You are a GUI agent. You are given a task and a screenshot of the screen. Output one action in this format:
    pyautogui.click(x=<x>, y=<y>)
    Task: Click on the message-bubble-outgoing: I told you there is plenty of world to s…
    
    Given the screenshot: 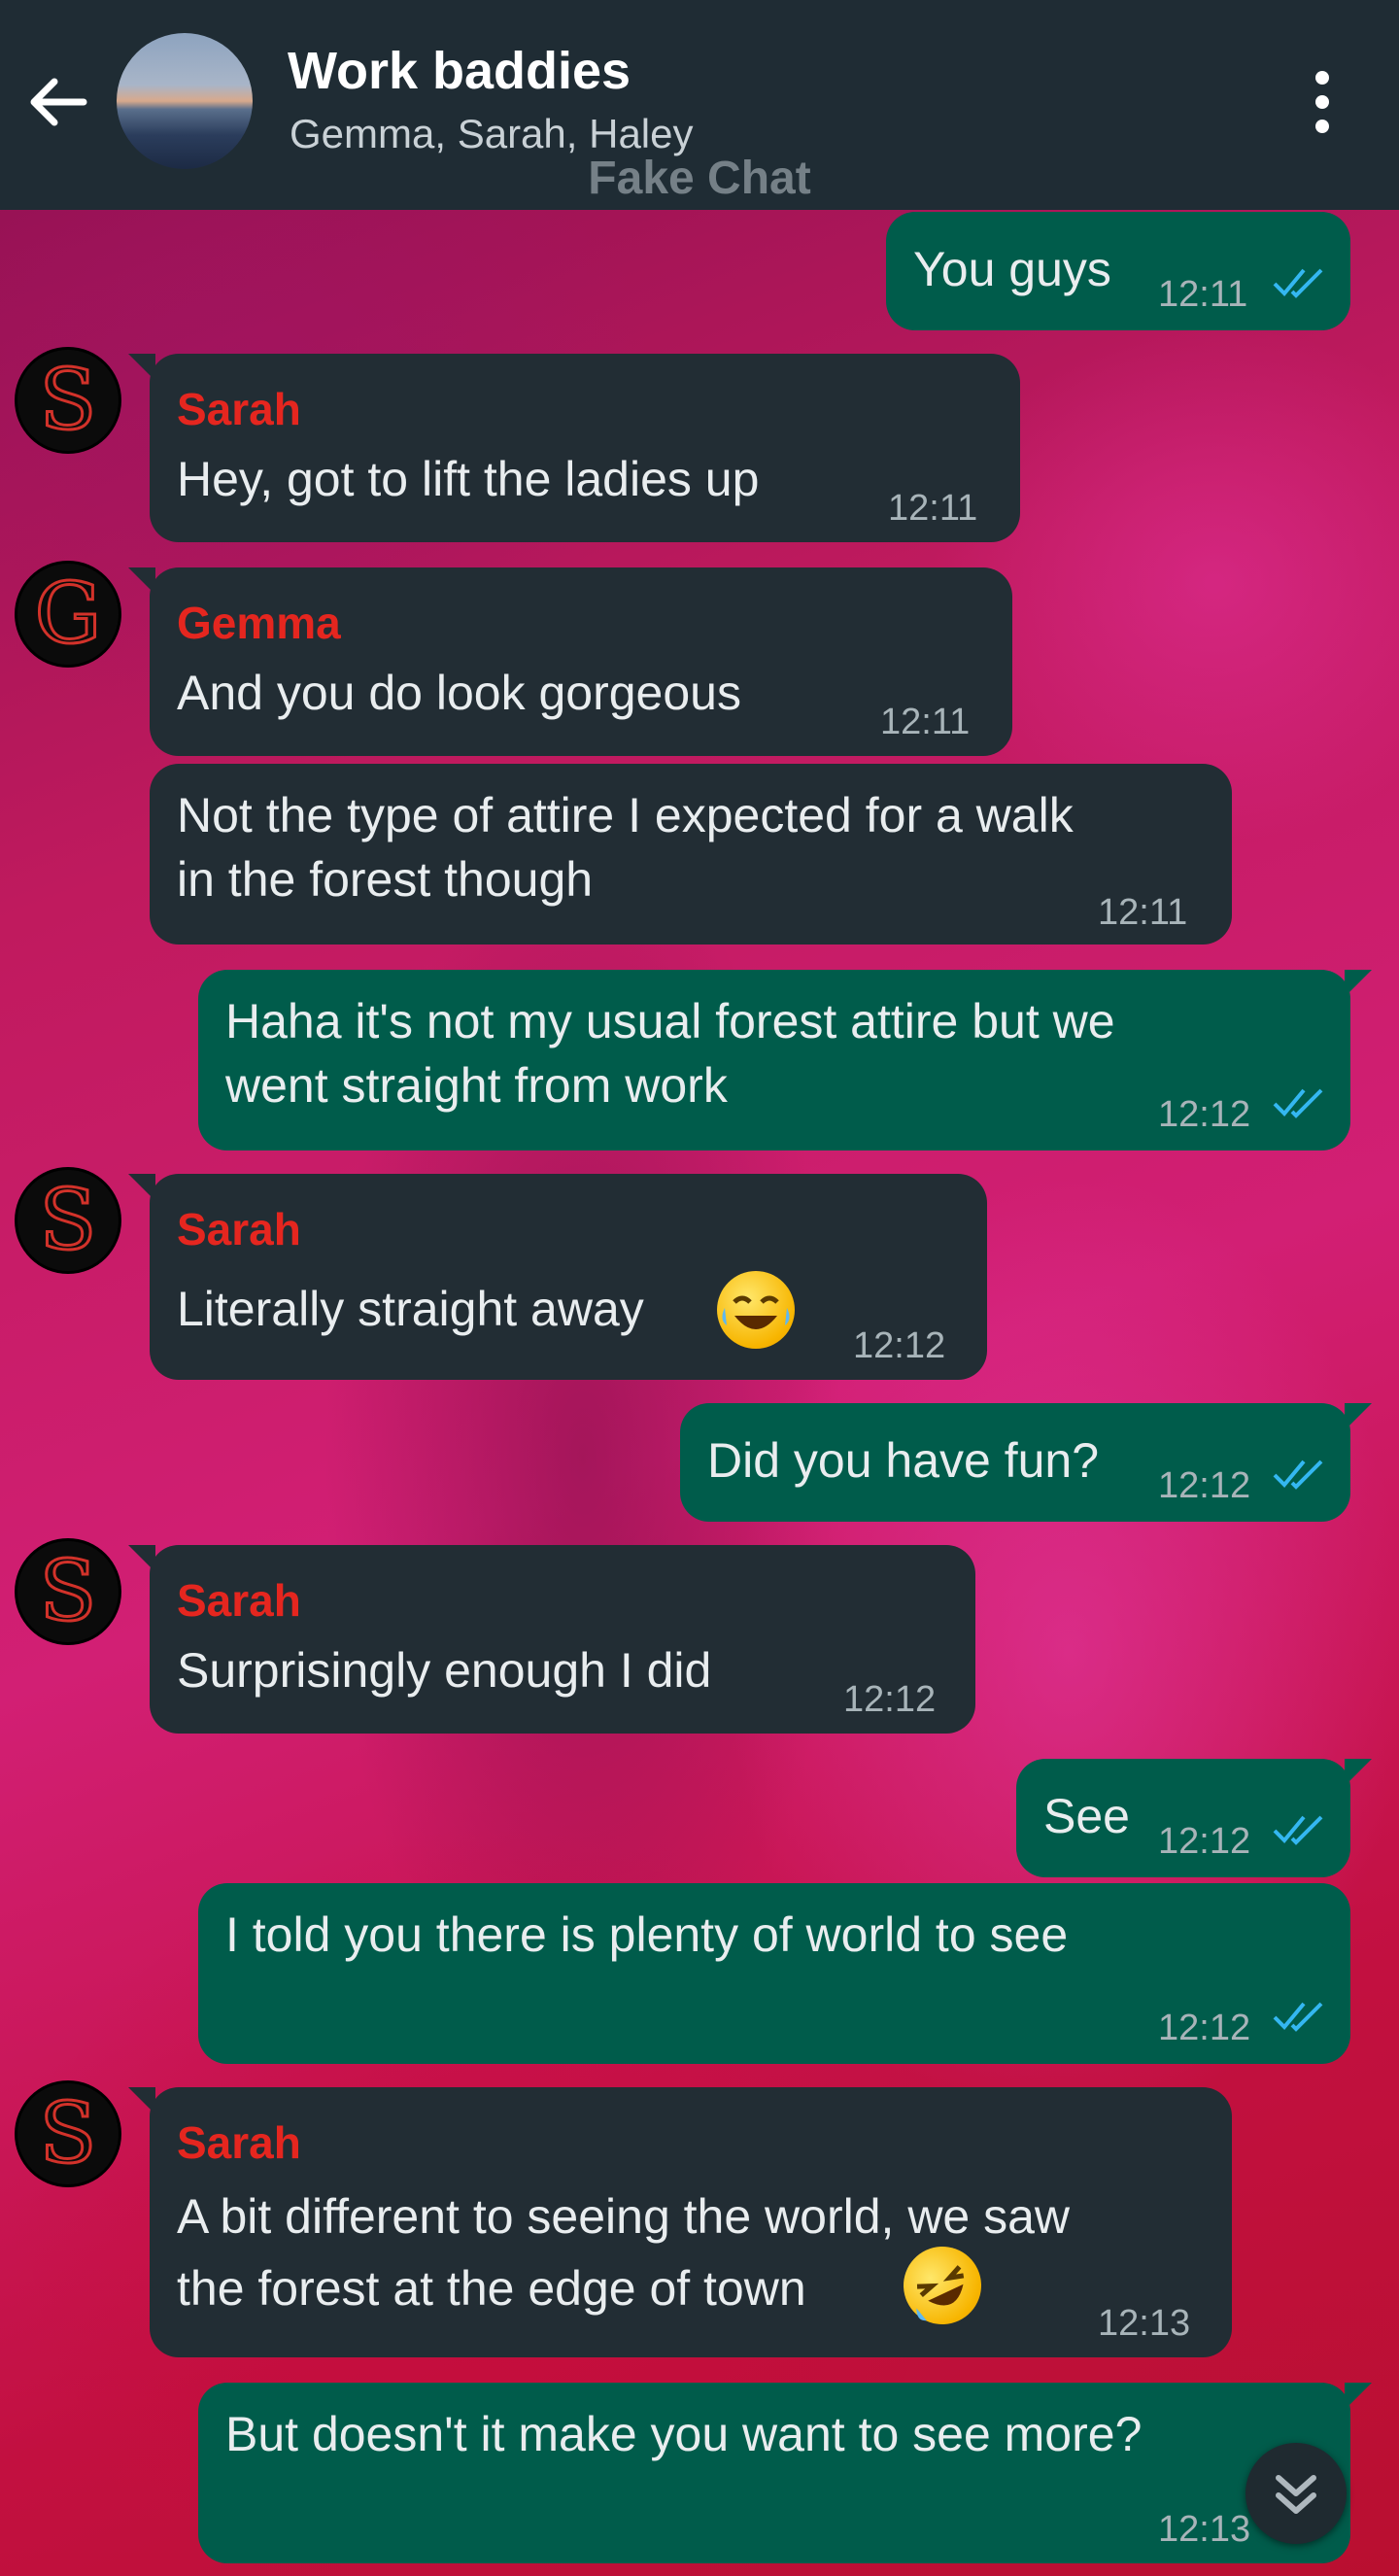 What is the action you would take?
    pyautogui.click(x=774, y=1973)
    